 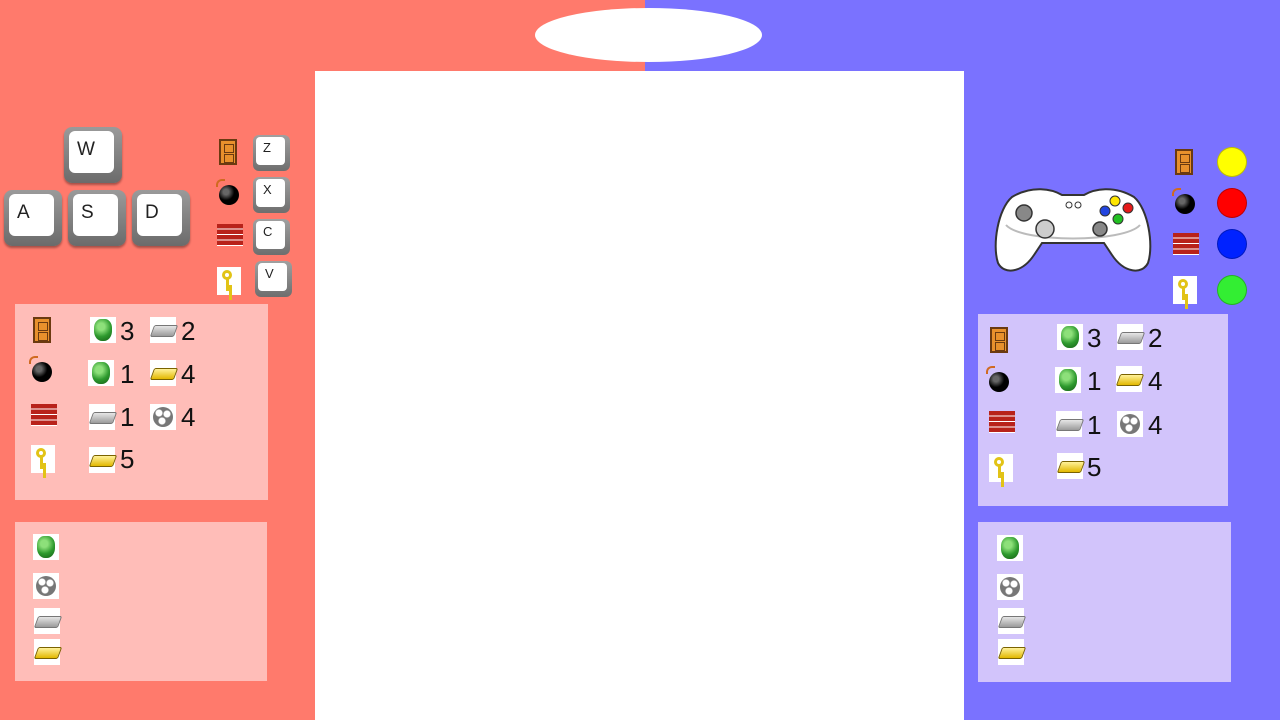 I want to click on player1-recipe-panel: 3 2 1 4 1 4 5, so click(x=141, y=402).